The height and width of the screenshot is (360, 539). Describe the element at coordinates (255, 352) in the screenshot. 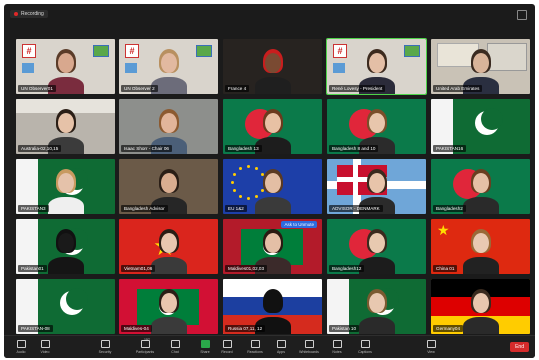

I see `toolbar-label: Reactions` at that location.